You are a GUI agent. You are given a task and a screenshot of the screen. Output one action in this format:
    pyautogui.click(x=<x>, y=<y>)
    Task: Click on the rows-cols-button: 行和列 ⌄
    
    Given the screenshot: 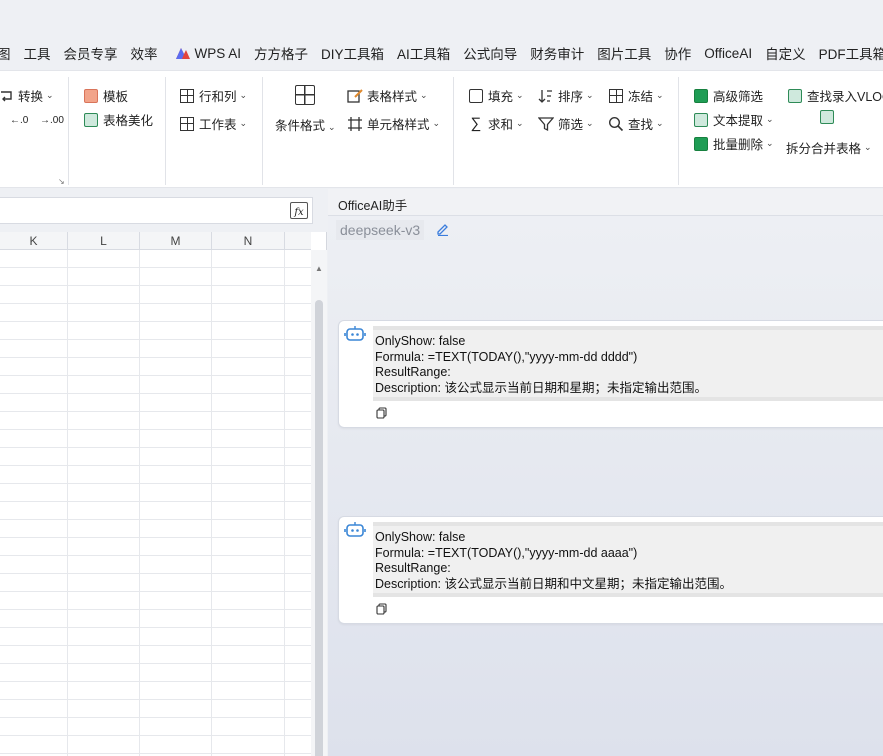 What is the action you would take?
    pyautogui.click(x=213, y=95)
    